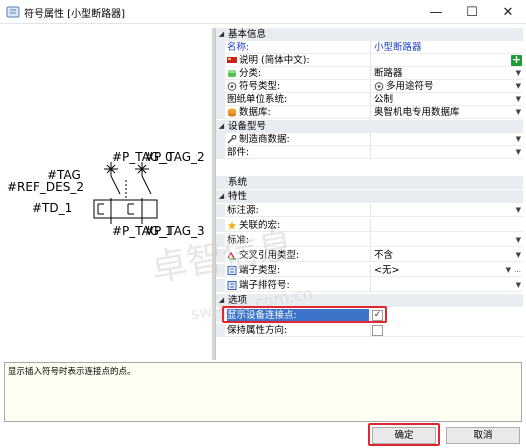  Describe the element at coordinates (232, 112) in the screenshot. I see `database-icon` at that location.